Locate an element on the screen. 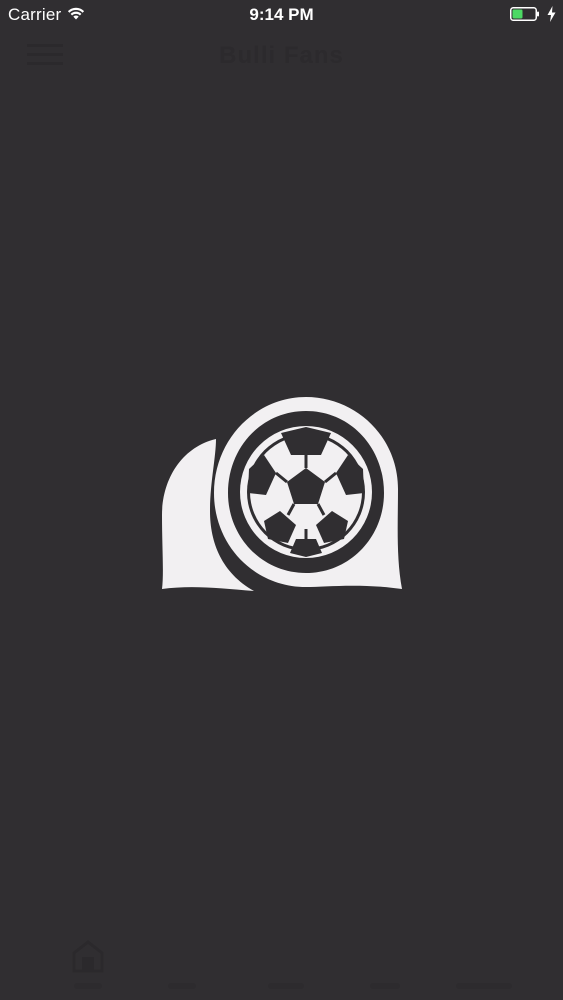  status-time: 9:14 PM is located at coordinates (281, 14).